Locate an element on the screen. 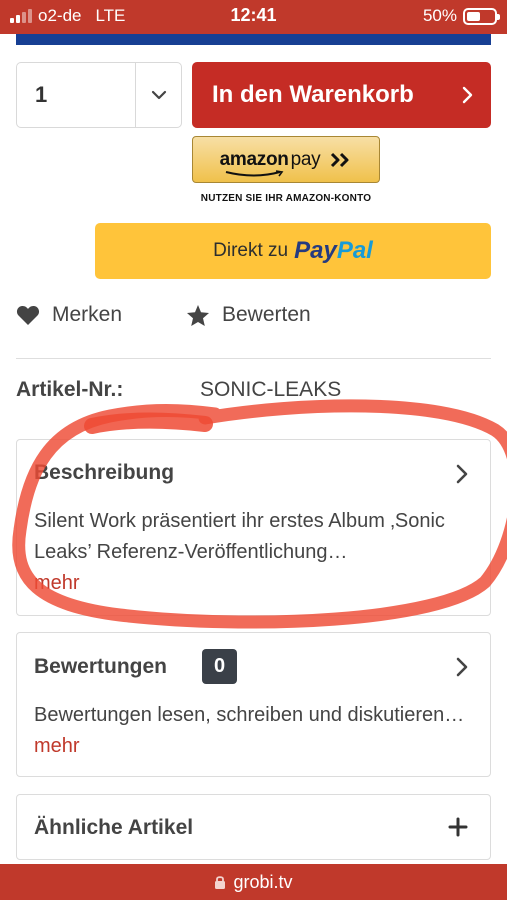  plus-icon is located at coordinates (458, 827).